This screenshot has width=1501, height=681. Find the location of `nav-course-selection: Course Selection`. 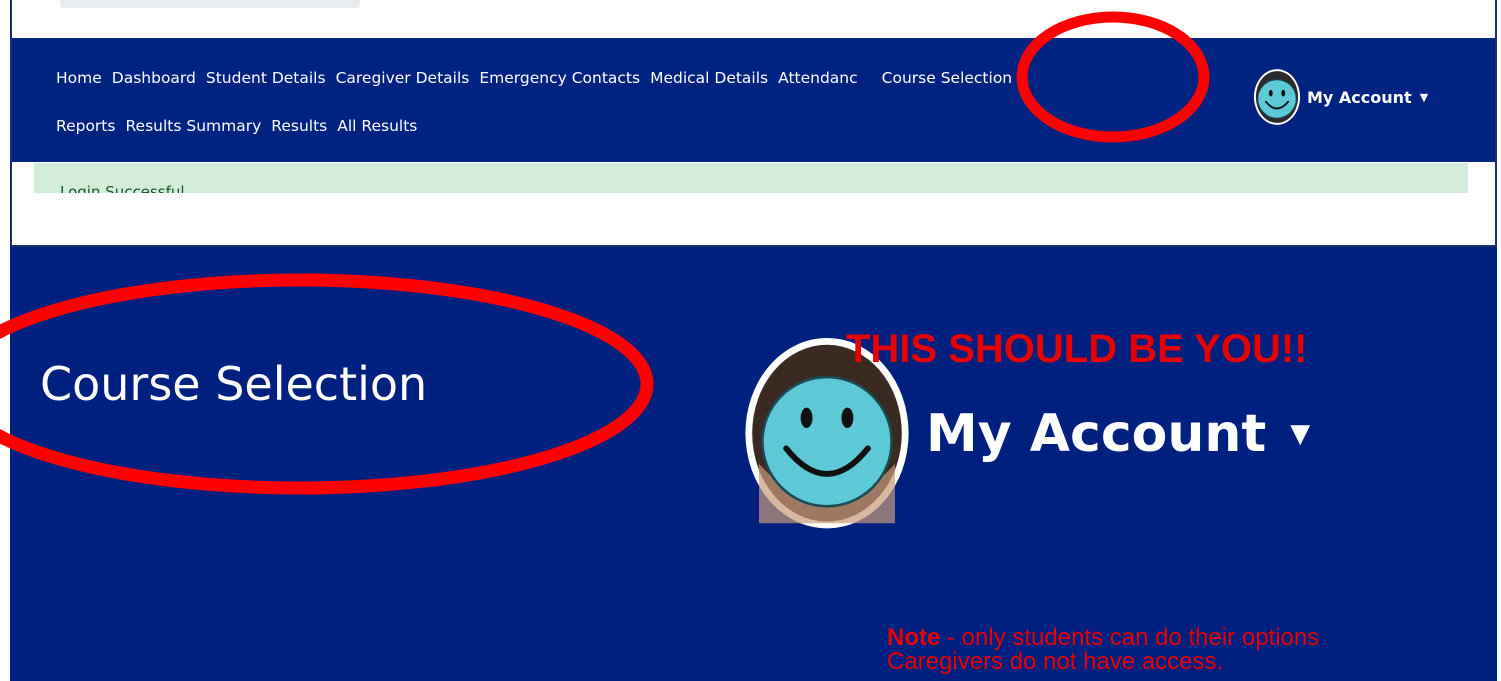

nav-course-selection: Course Selection is located at coordinates (945, 78).